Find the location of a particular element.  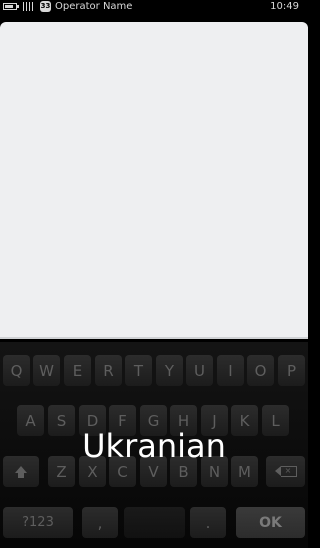

key-y: Y is located at coordinates (169, 370).